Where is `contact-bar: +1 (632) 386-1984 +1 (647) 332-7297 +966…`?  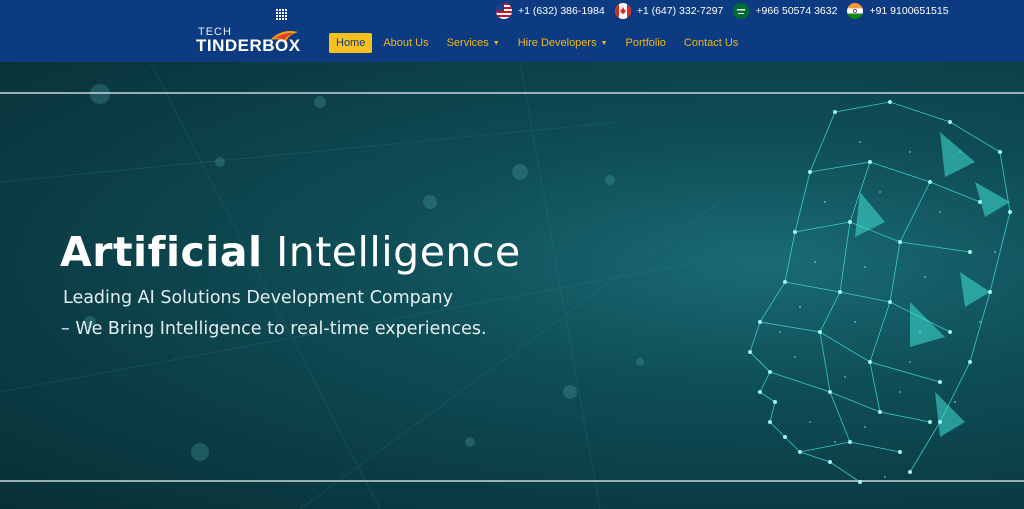 contact-bar: +1 (632) 386-1984 +1 (647) 332-7297 +966… is located at coordinates (727, 11).